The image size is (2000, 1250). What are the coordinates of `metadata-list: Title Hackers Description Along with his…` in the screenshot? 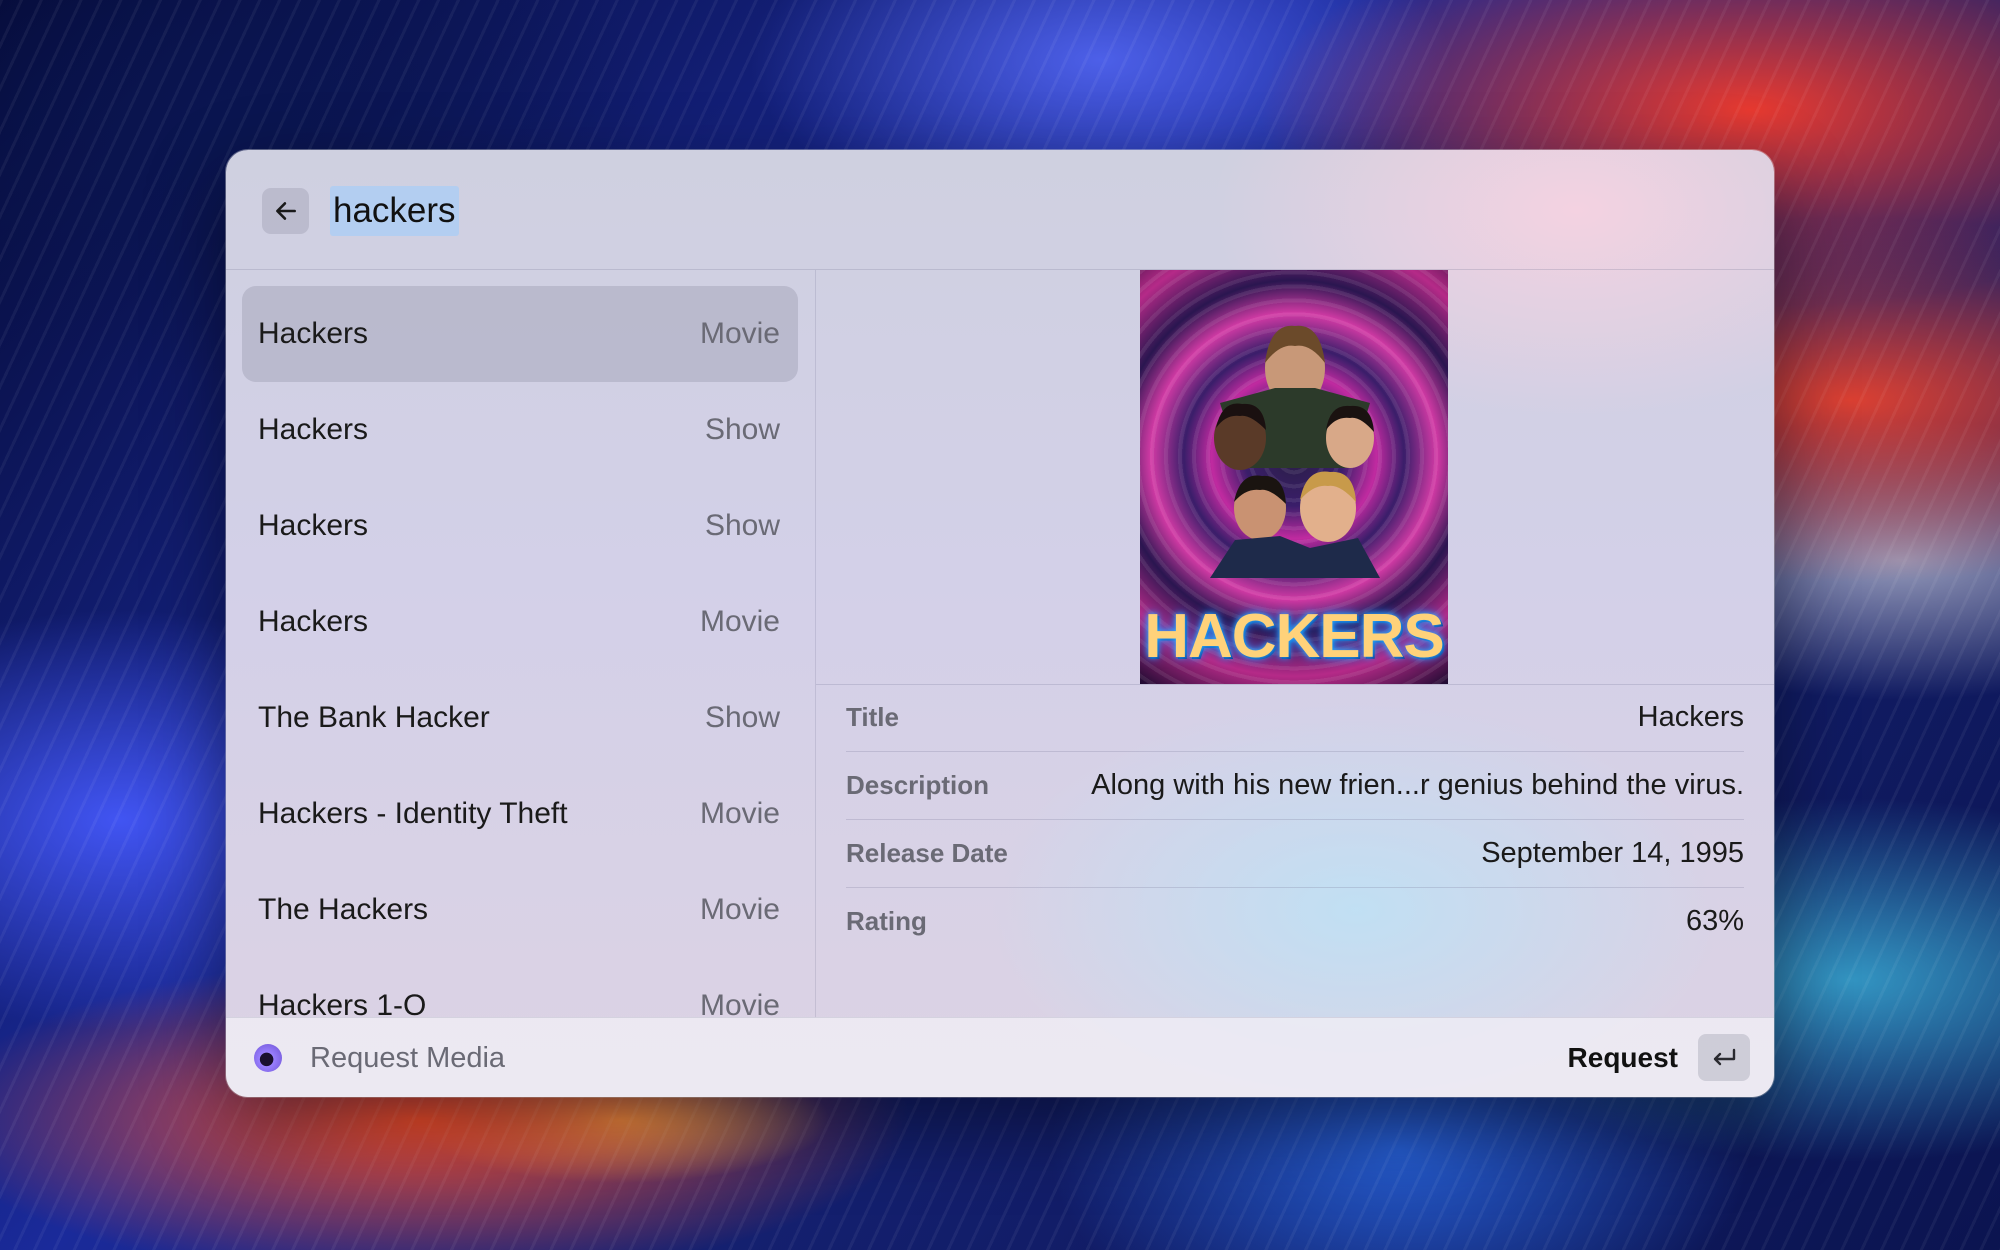 It's located at (1295, 819).